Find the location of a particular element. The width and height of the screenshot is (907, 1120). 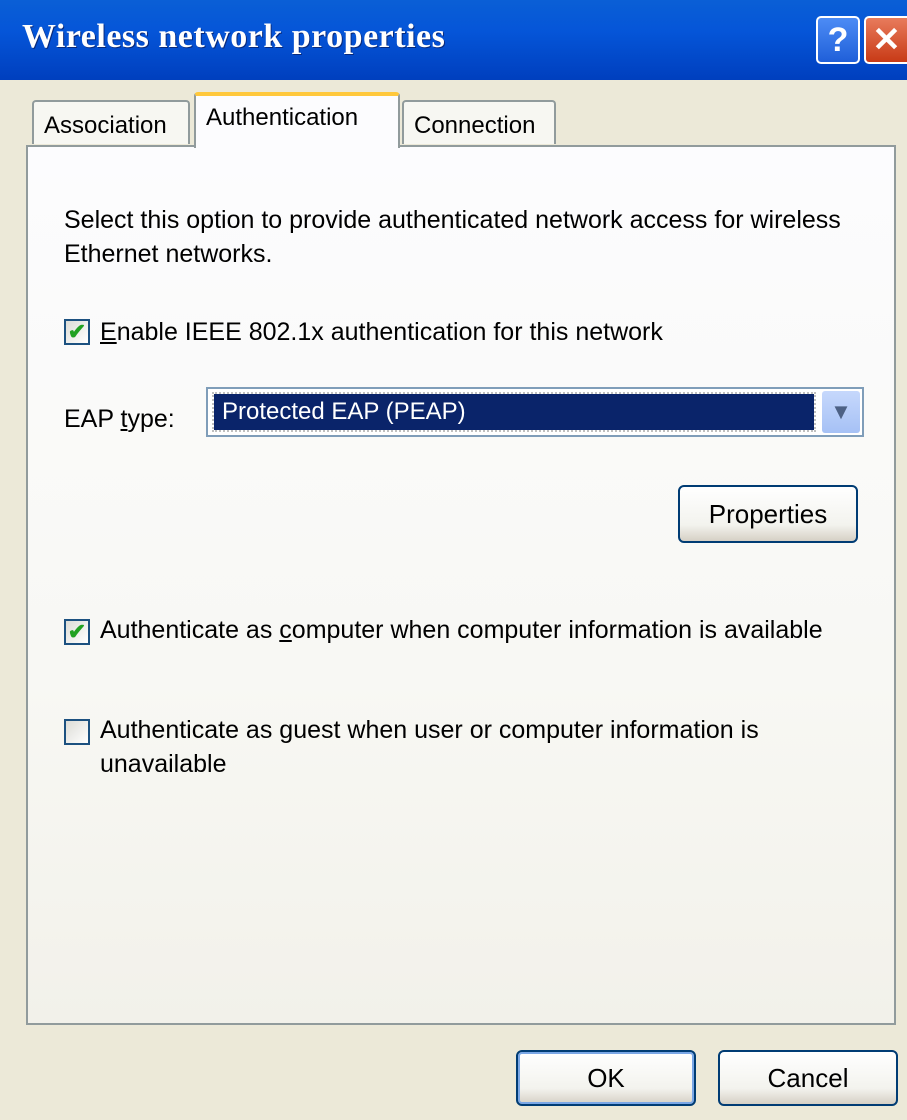

enable-8021x-checkbox: ✔ is located at coordinates (77, 332).